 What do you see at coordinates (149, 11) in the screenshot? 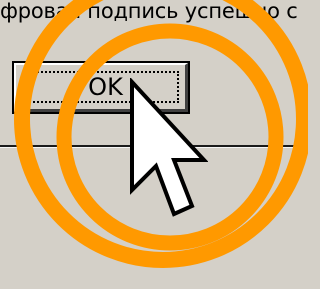
I see `dialog-message: фровая подпись успешно с` at bounding box center [149, 11].